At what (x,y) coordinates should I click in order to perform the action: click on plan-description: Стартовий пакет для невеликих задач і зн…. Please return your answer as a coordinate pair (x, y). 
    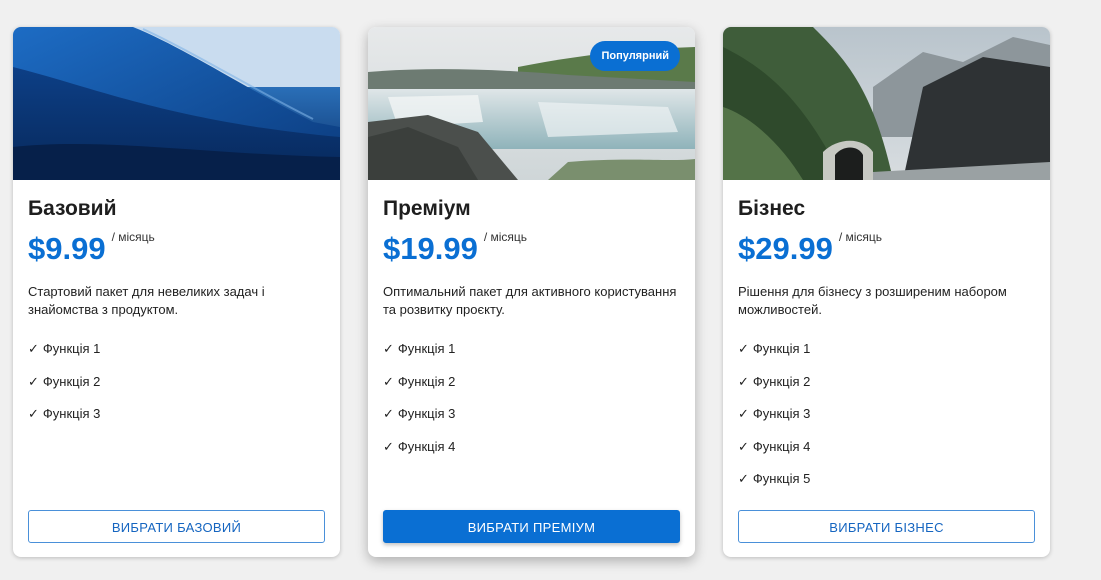
    Looking at the image, I should click on (146, 300).